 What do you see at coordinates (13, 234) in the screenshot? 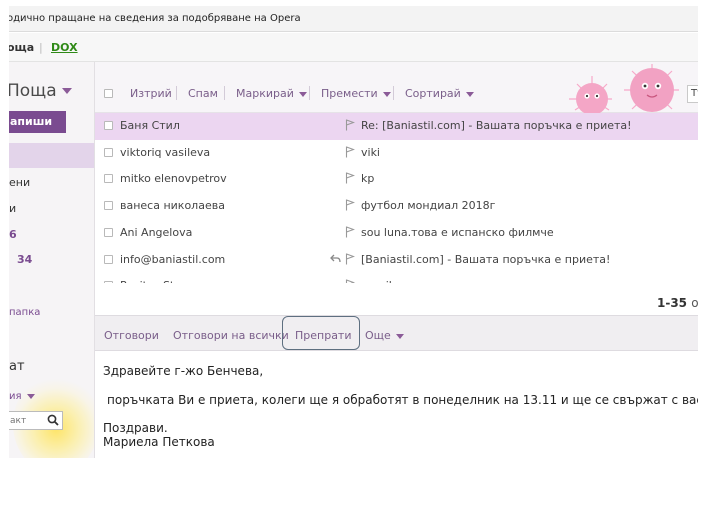
I see `sidebar-item-3: 6` at bounding box center [13, 234].